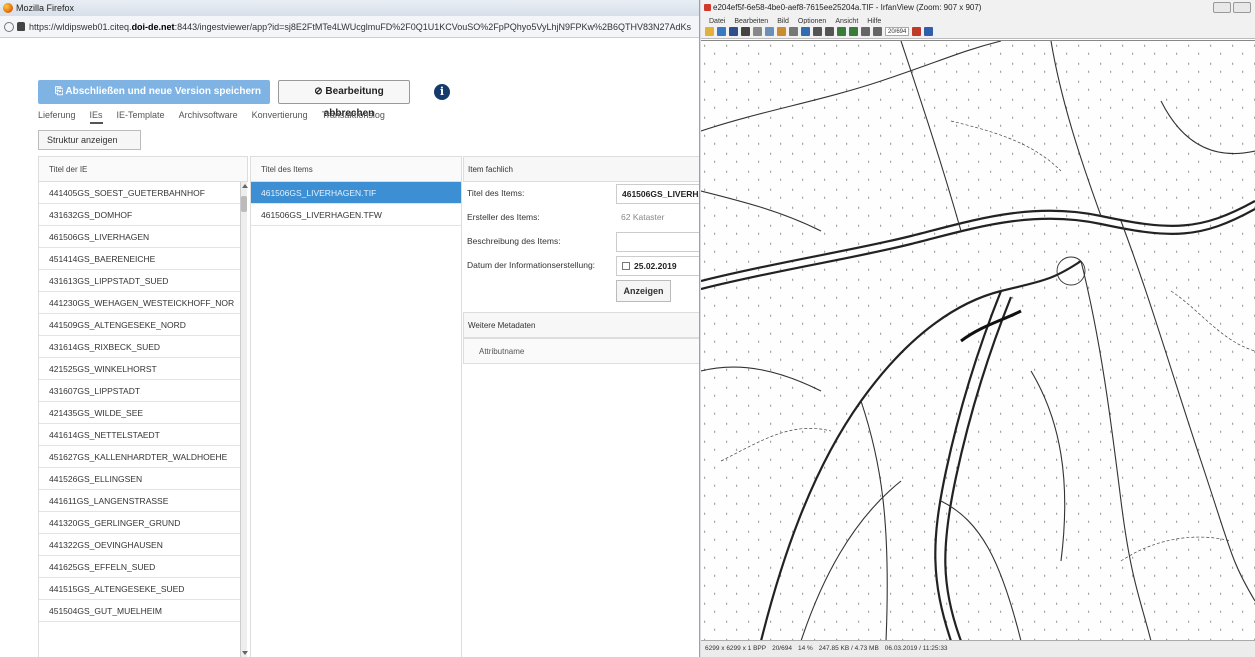 The height and width of the screenshot is (657, 1255). I want to click on list-item: 441526GS_ELLINGSEN, so click(139, 479).